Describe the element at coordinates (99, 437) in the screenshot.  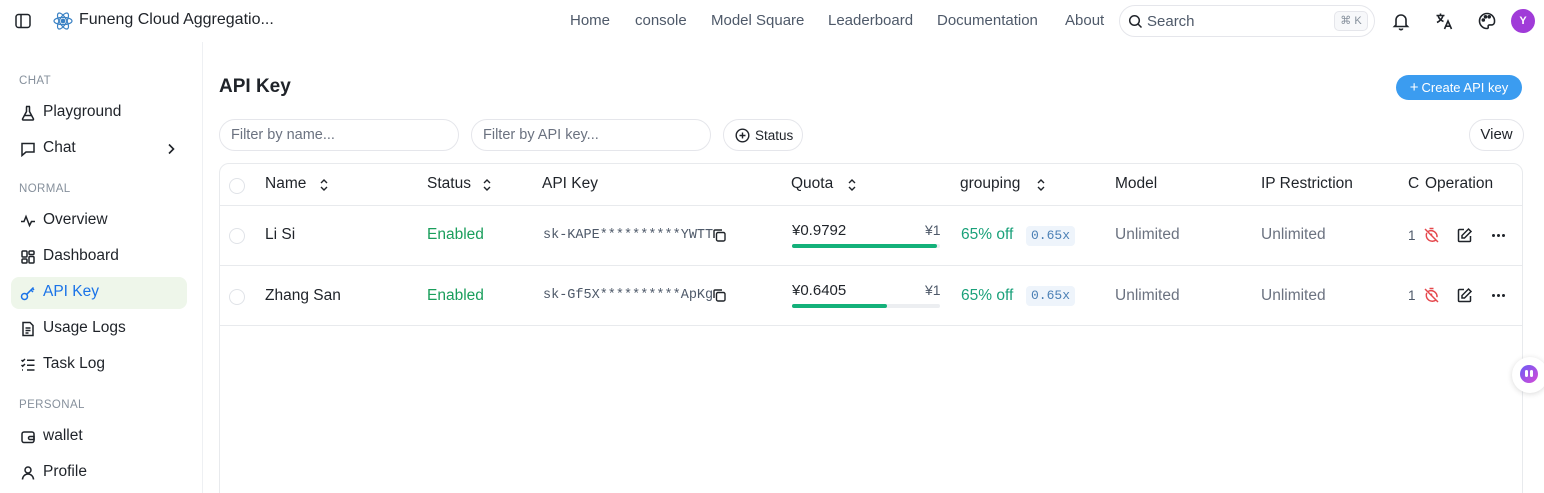
I see `sidebar-item-wallet: wallet` at that location.